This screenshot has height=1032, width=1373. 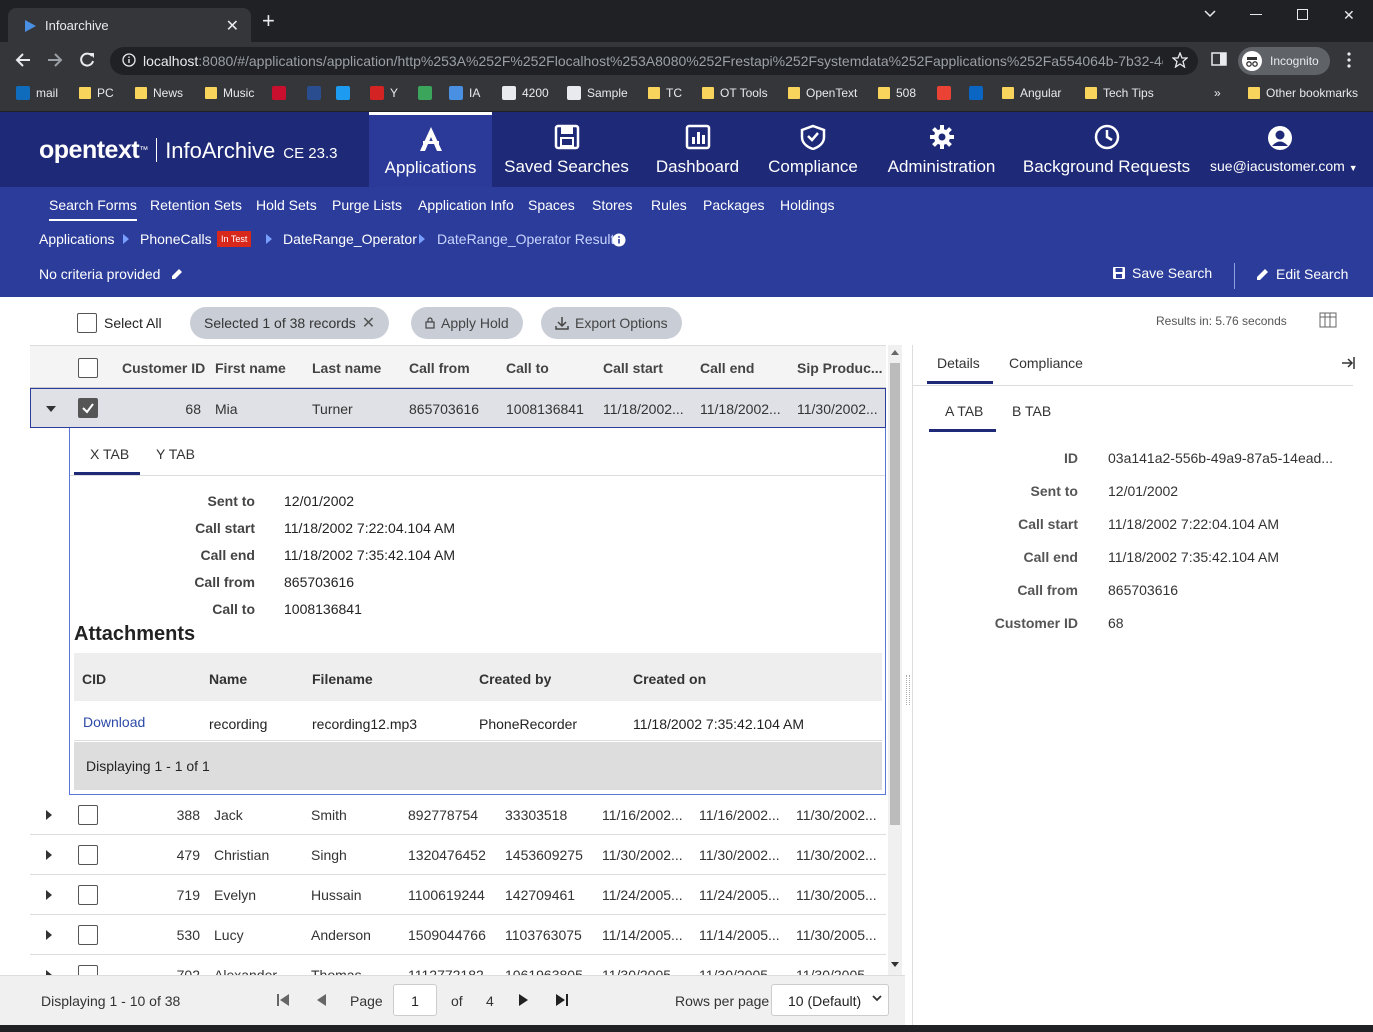 What do you see at coordinates (958, 363) in the screenshot?
I see `tab-details: Details` at bounding box center [958, 363].